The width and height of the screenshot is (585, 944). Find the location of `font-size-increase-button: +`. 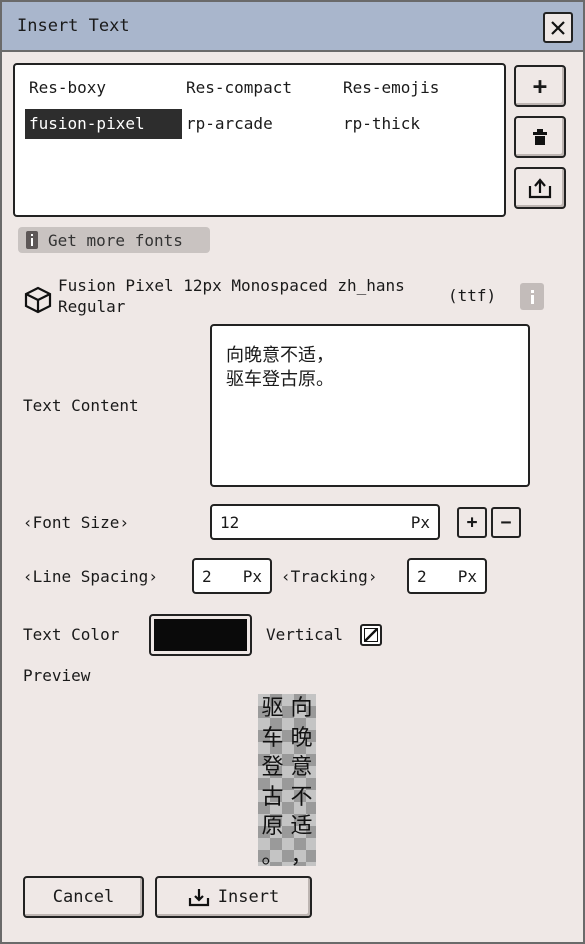

font-size-increase-button: + is located at coordinates (472, 522).